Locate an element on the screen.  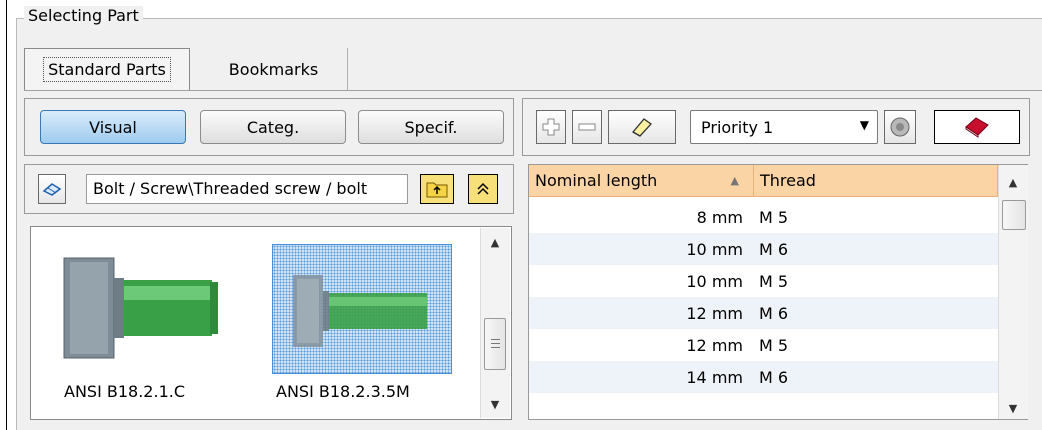
cell-length: 14 mm is located at coordinates (714, 377).